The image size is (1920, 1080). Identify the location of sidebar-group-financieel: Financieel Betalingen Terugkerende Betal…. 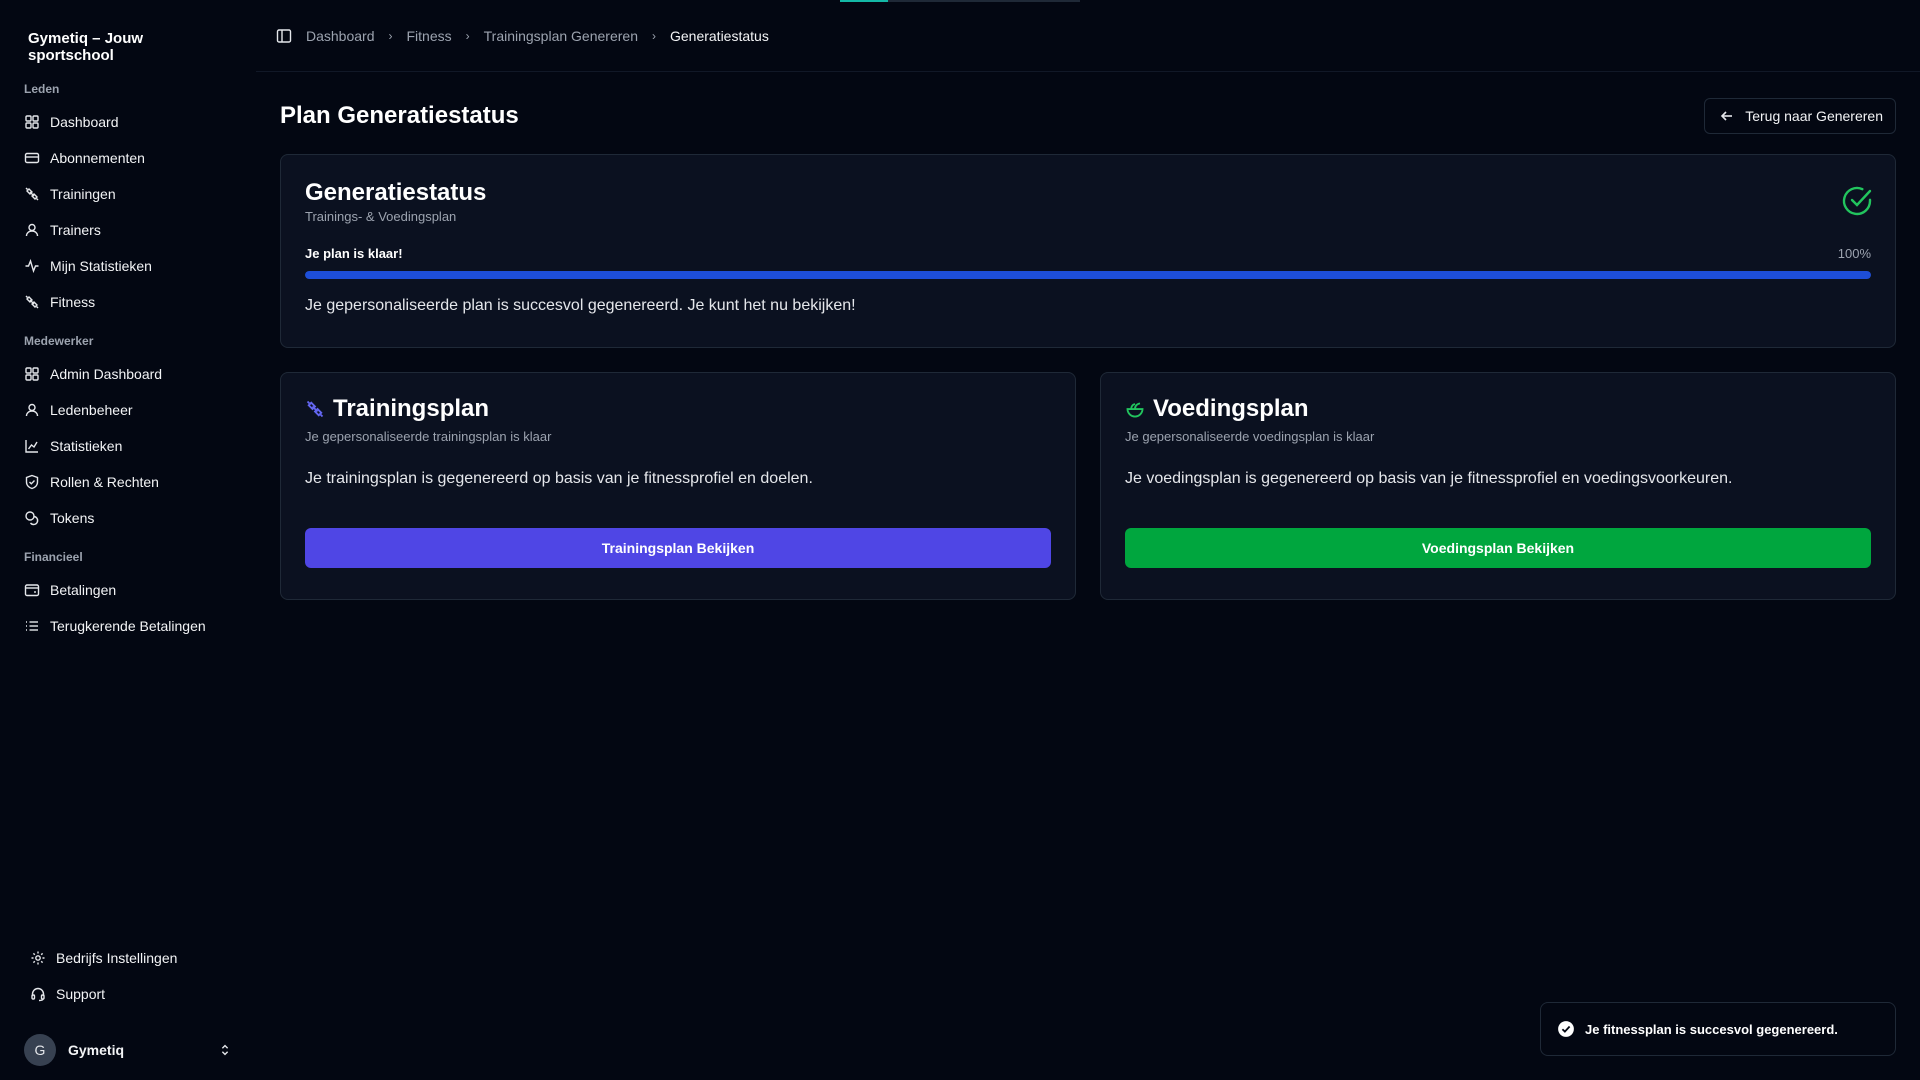
(128, 592).